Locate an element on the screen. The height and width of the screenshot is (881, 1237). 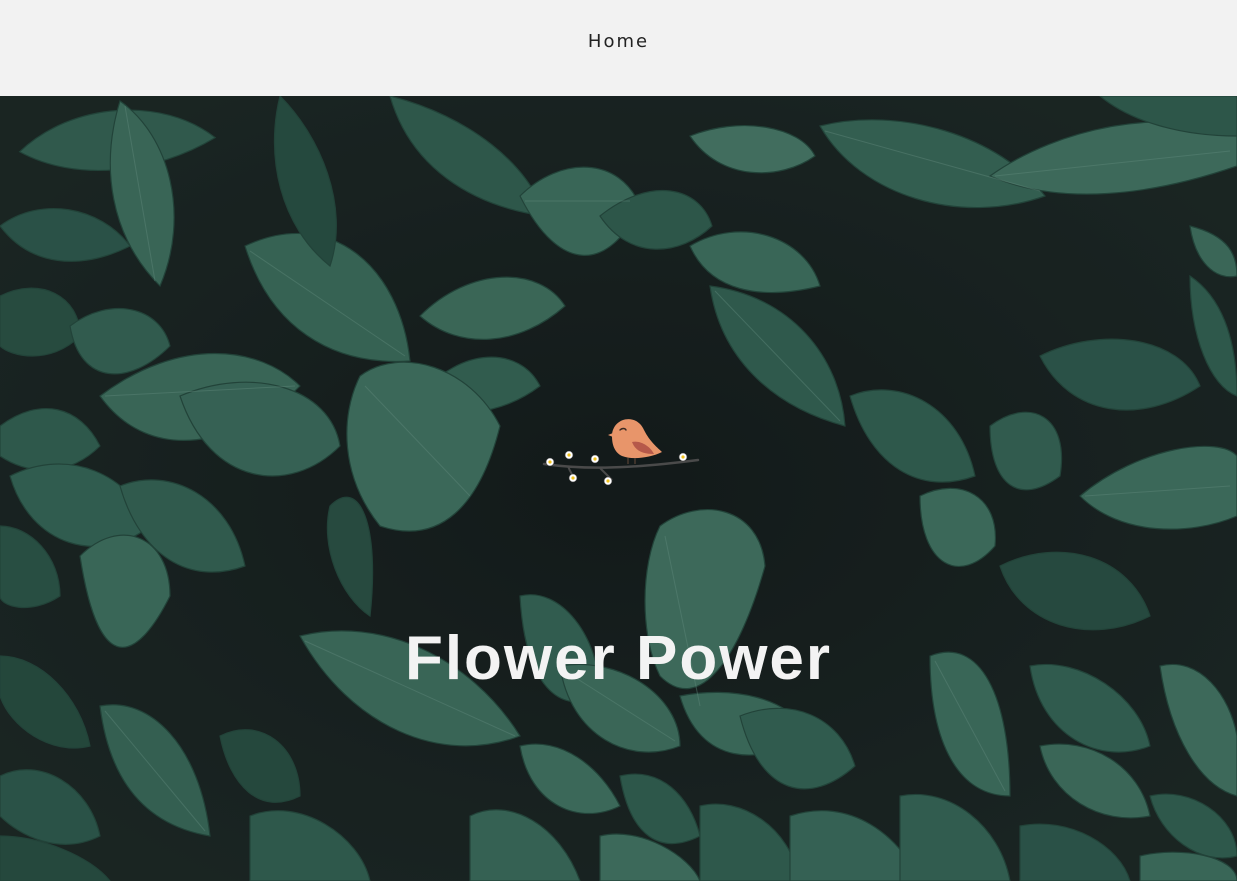
nav-home-link: Home is located at coordinates (618, 42).